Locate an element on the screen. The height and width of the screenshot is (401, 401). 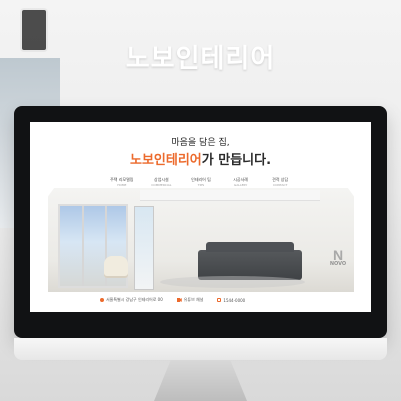
screen-brandline: 노보인테리어가 만듭니다. is located at coordinates (200, 158).